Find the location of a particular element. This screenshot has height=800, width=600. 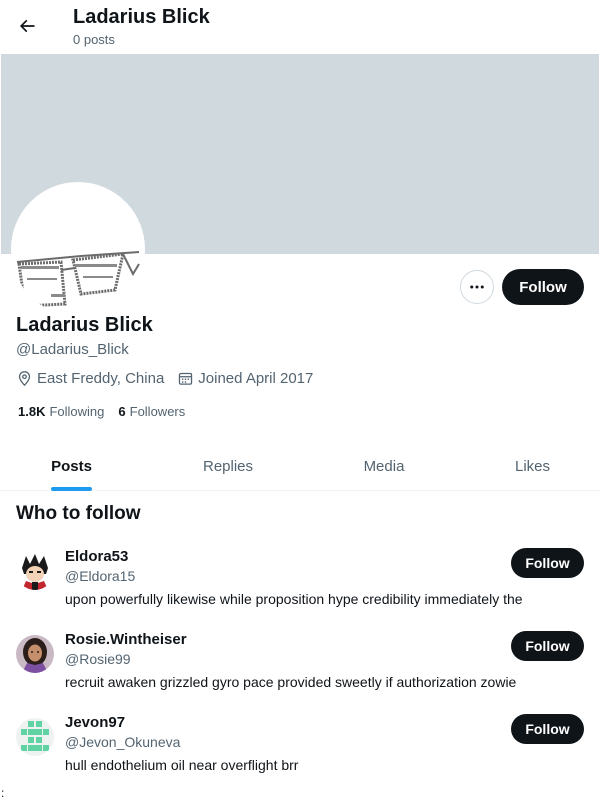

more-horizontal-icon is located at coordinates (477, 287).